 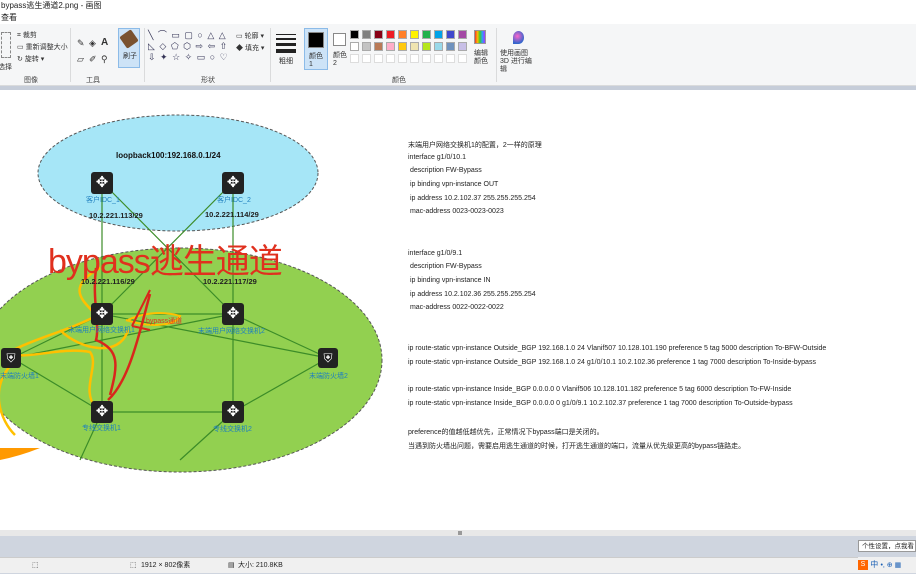 I want to click on config-line: 末端用户网络交换机1的配置，2一样的原理, so click(x=475, y=145).